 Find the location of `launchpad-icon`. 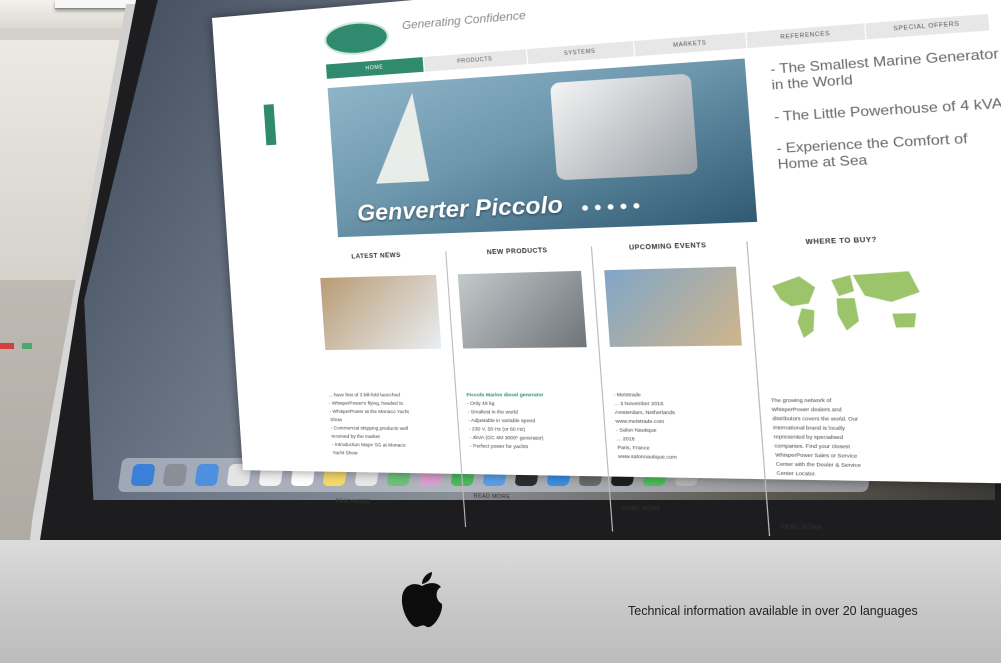

launchpad-icon is located at coordinates (175, 475).